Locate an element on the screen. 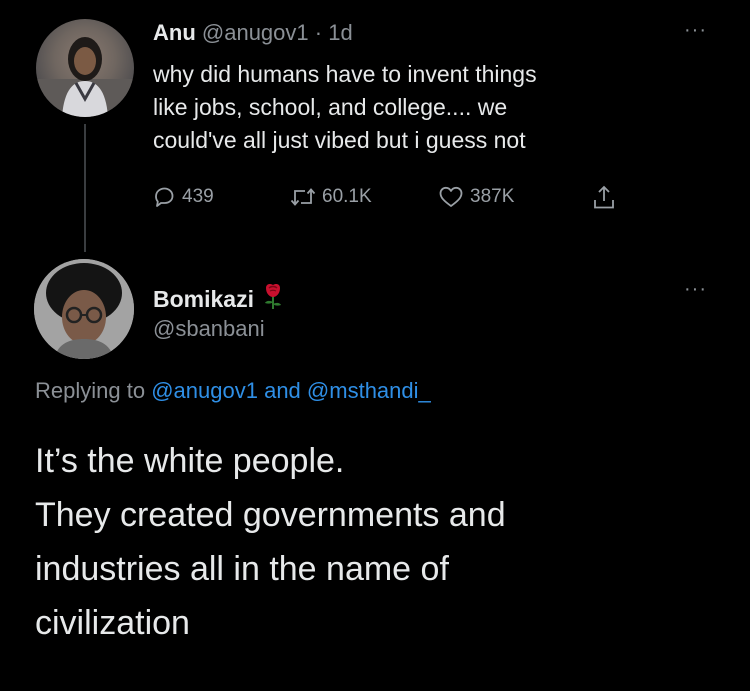 The width and height of the screenshot is (750, 691). tweet2-handle: @sbanbani is located at coordinates (209, 329).